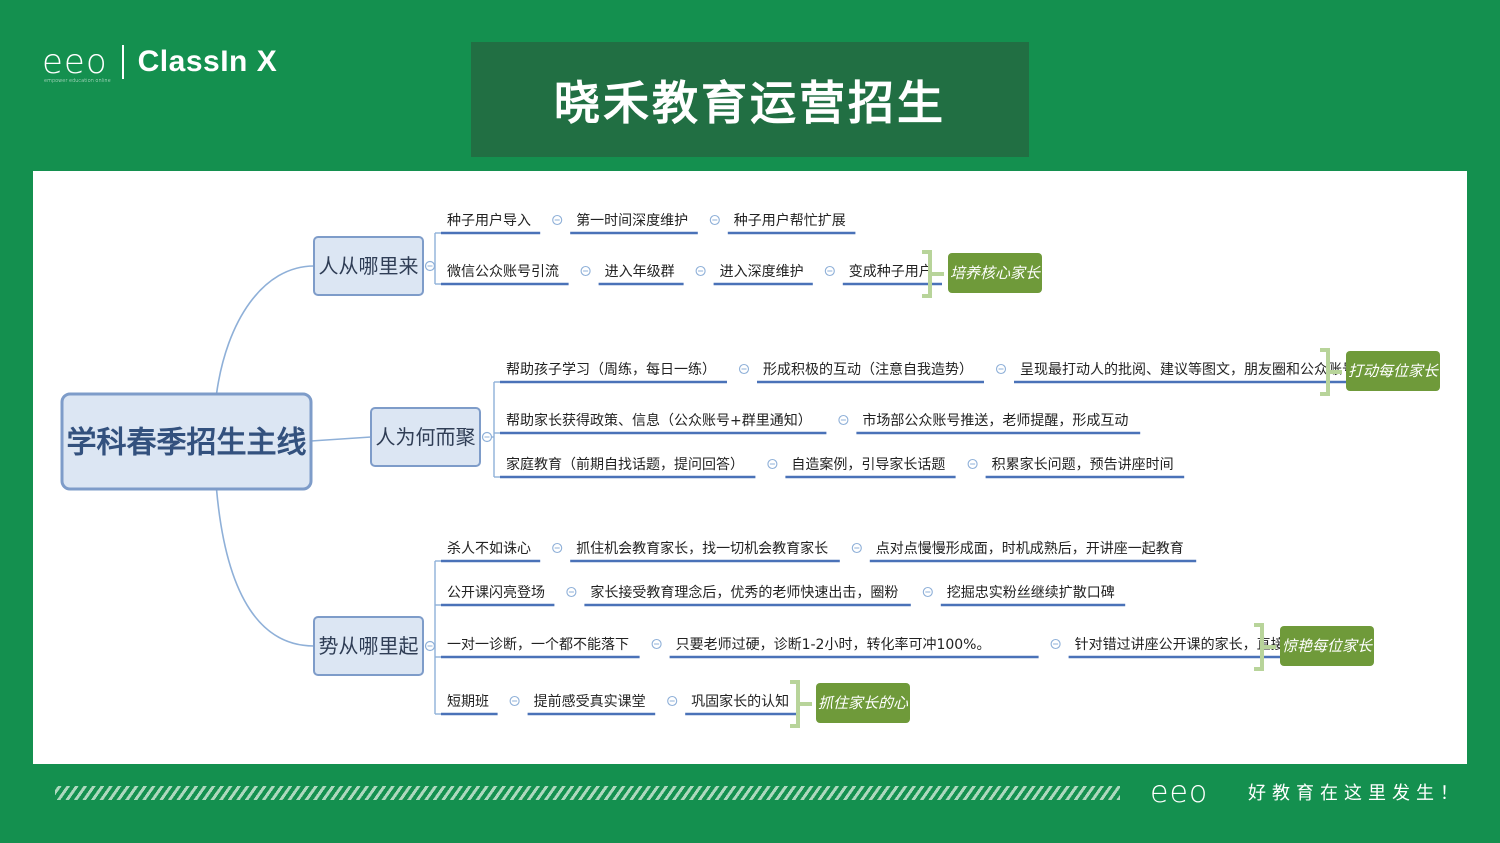 Image resolution: width=1500 pixels, height=843 pixels. I want to click on topic-text: 短期班, so click(468, 702).